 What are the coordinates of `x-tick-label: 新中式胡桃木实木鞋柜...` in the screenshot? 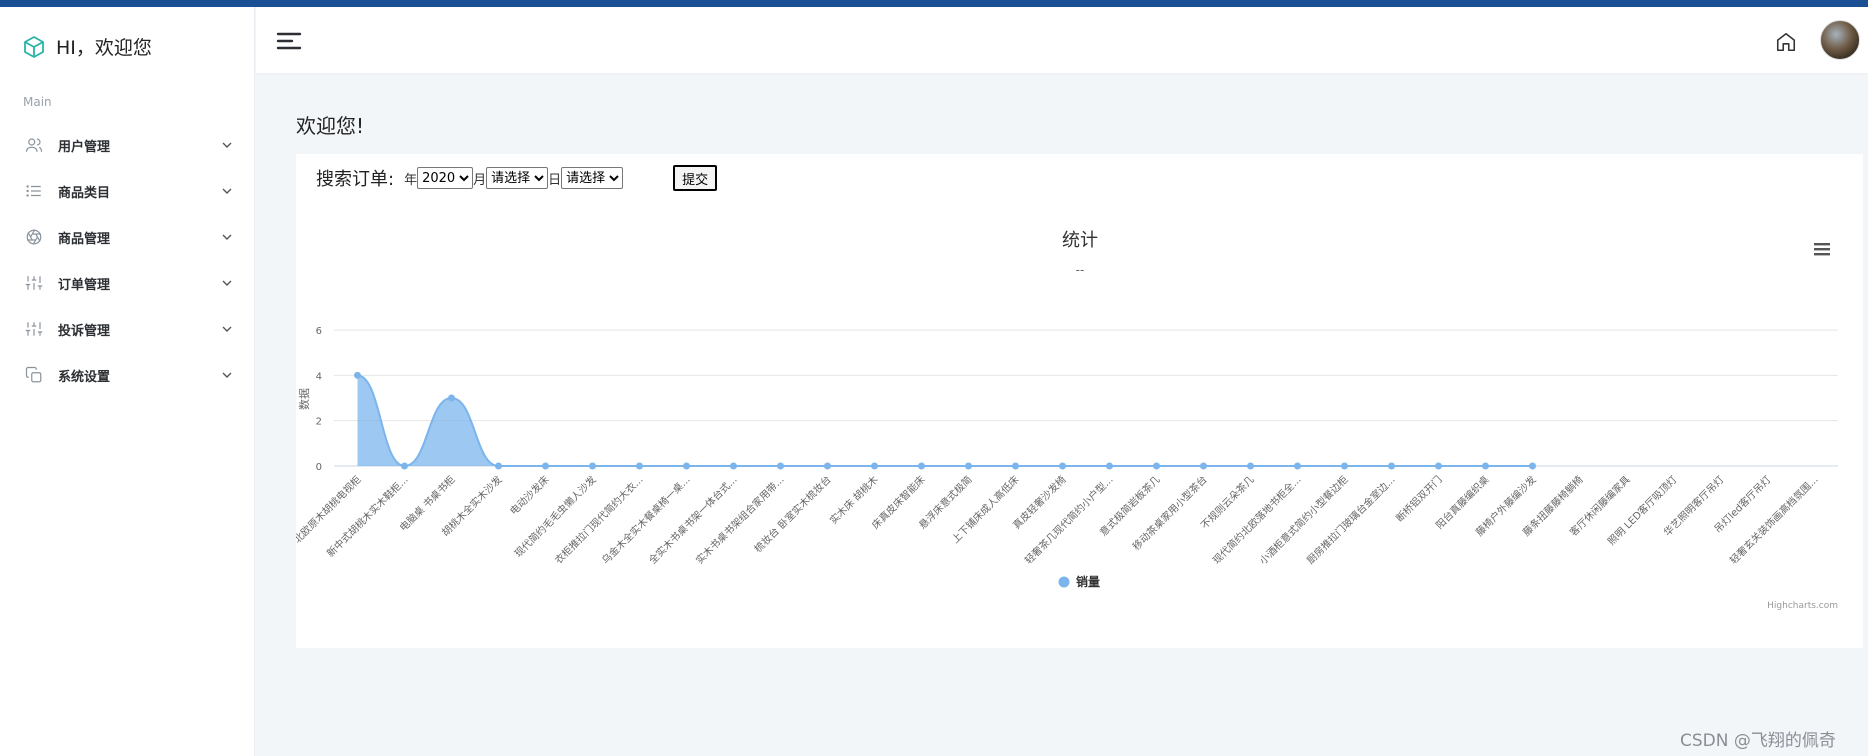 It's located at (367, 516).